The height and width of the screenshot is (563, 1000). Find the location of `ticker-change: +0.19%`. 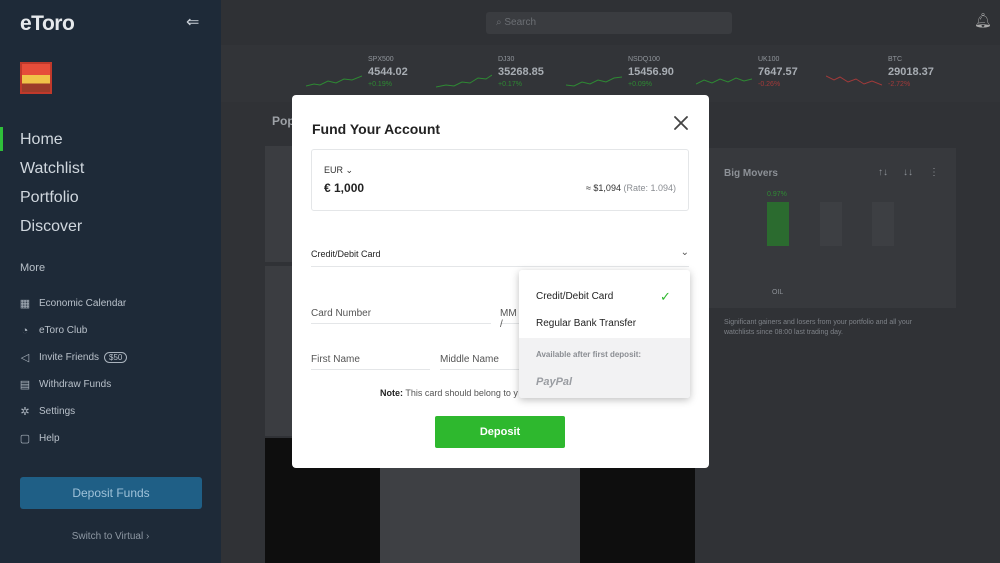

ticker-change: +0.19% is located at coordinates (380, 84).